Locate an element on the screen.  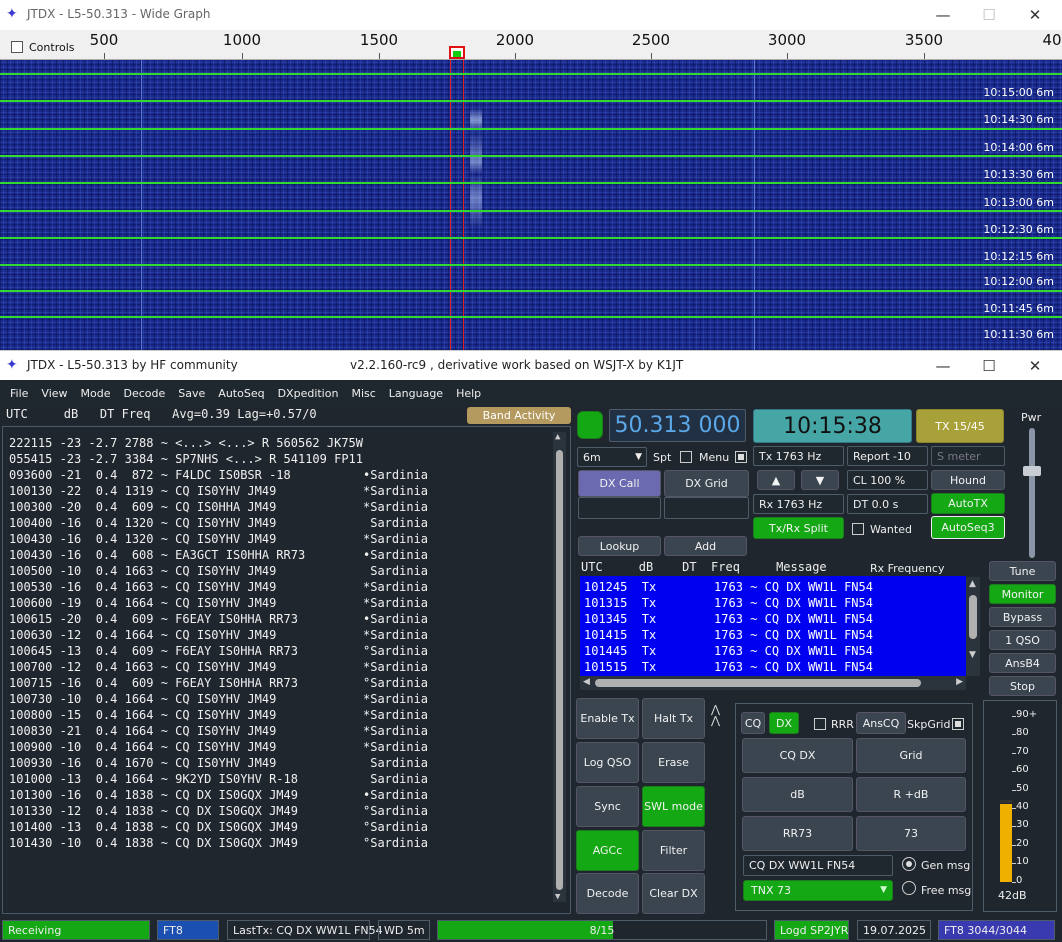
dial-frequency-display: 50.313 000 is located at coordinates (677, 425).